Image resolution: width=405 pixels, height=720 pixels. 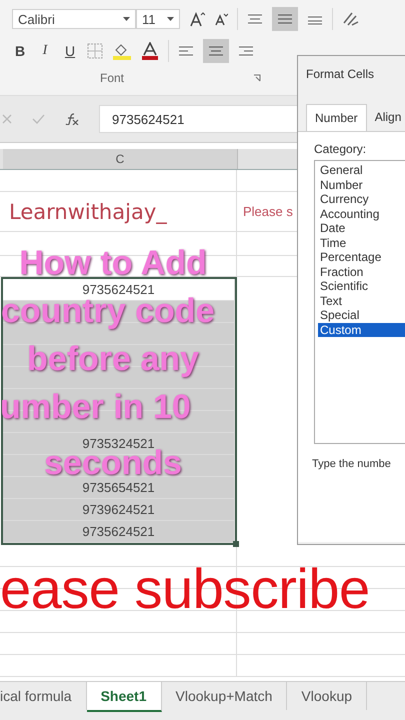 I want to click on sheet-tab: Vlookup, so click(x=327, y=696).